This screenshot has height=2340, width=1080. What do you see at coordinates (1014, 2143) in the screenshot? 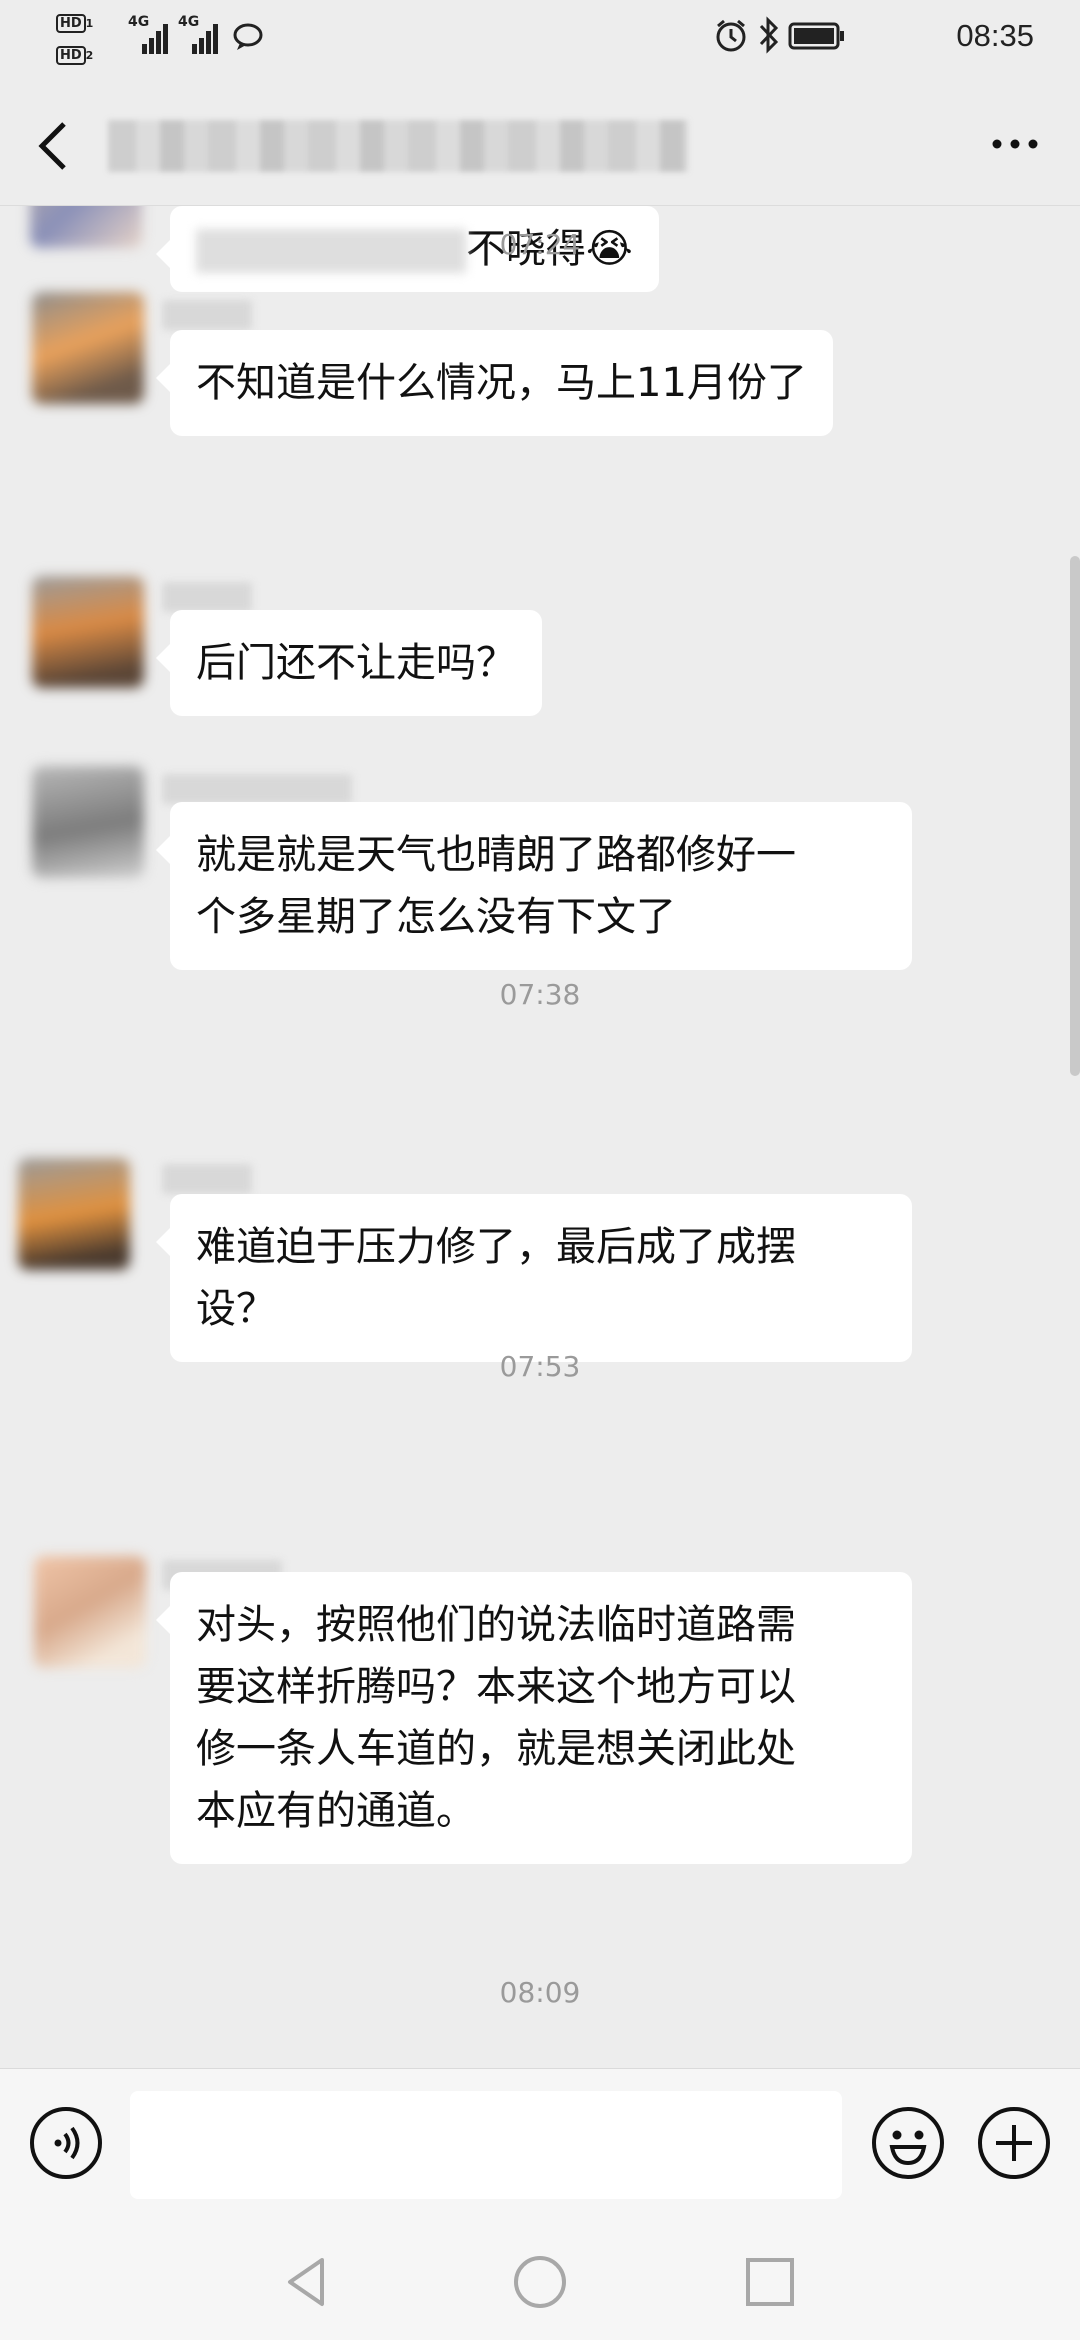
I see `more-functions-button` at bounding box center [1014, 2143].